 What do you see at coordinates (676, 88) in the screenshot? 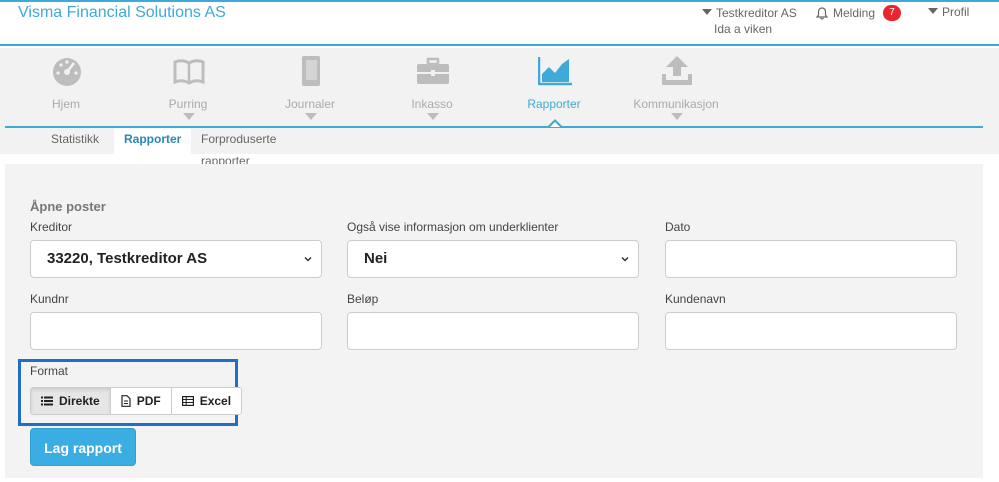
I see `nav-item-kommunikasjon: Kommunikasjon` at bounding box center [676, 88].